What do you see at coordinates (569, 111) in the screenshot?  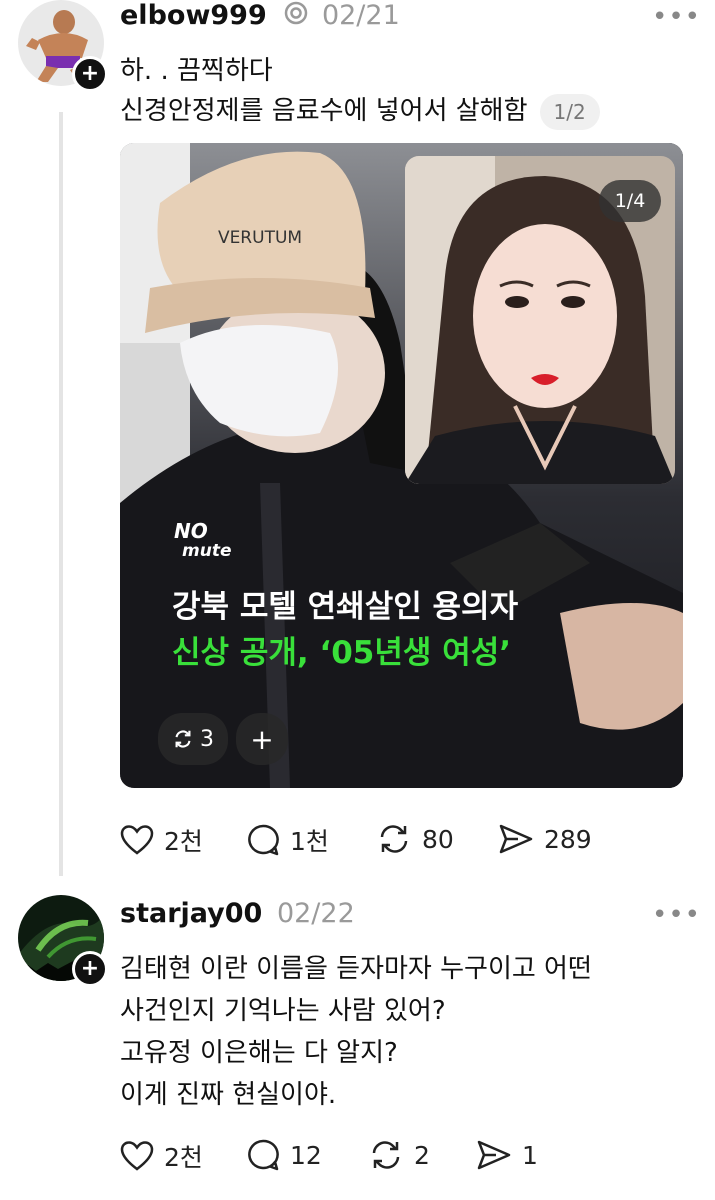 I see `text-page-indicator: 1/2` at bounding box center [569, 111].